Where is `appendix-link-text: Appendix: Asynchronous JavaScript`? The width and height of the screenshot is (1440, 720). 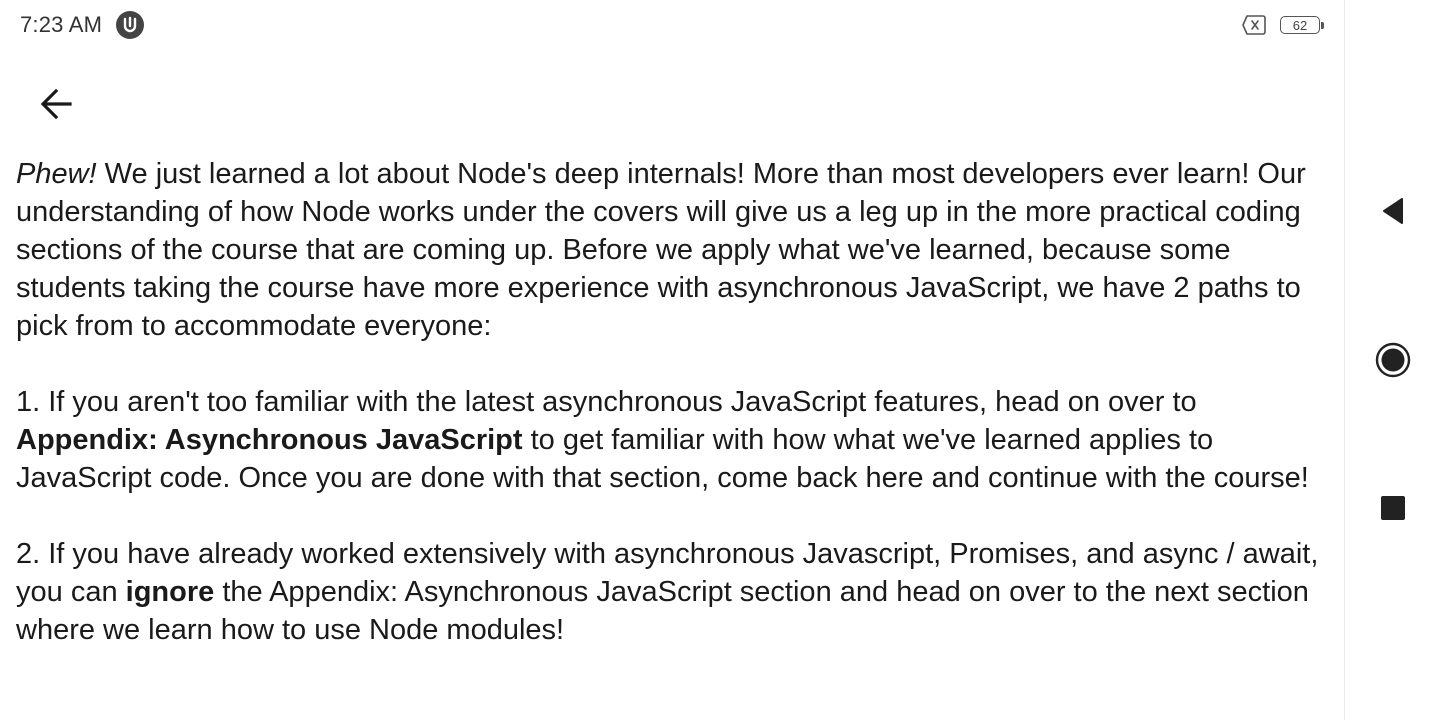 appendix-link-text: Appendix: Asynchronous JavaScript is located at coordinates (269, 440).